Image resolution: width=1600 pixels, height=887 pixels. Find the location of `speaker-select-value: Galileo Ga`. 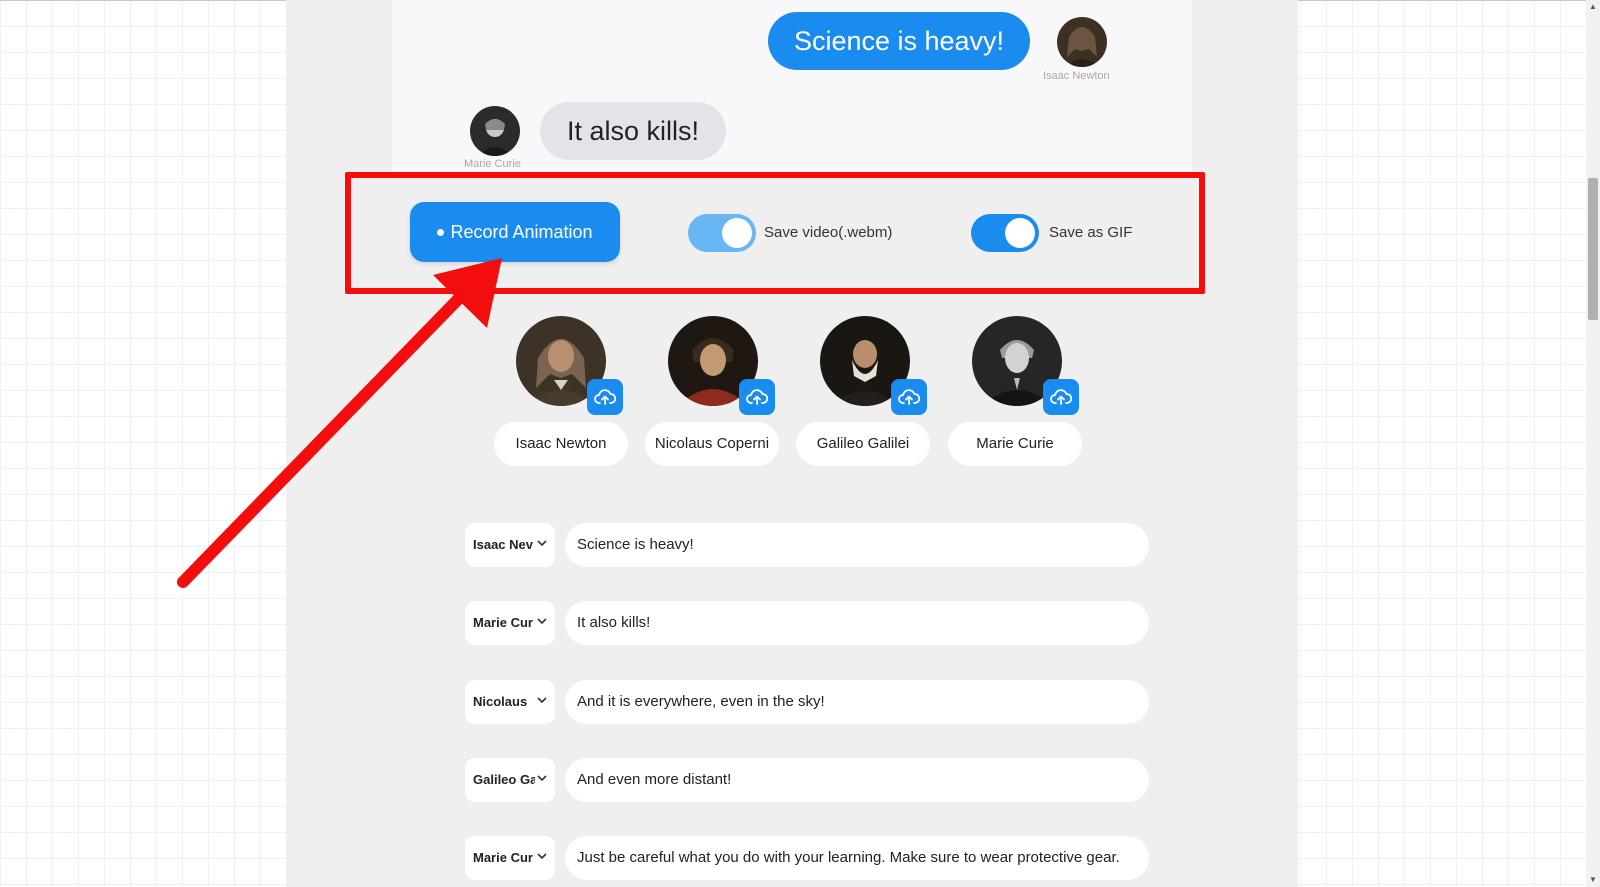

speaker-select-value: Galileo Ga is located at coordinates (504, 779).